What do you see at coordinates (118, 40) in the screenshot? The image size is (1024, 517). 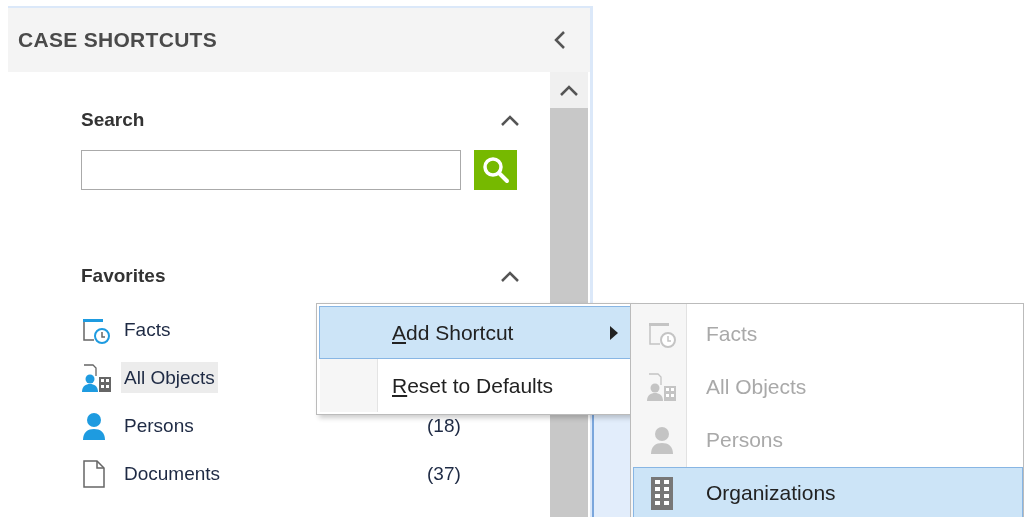 I see `panel-title: CASE SHORTCUTS` at bounding box center [118, 40].